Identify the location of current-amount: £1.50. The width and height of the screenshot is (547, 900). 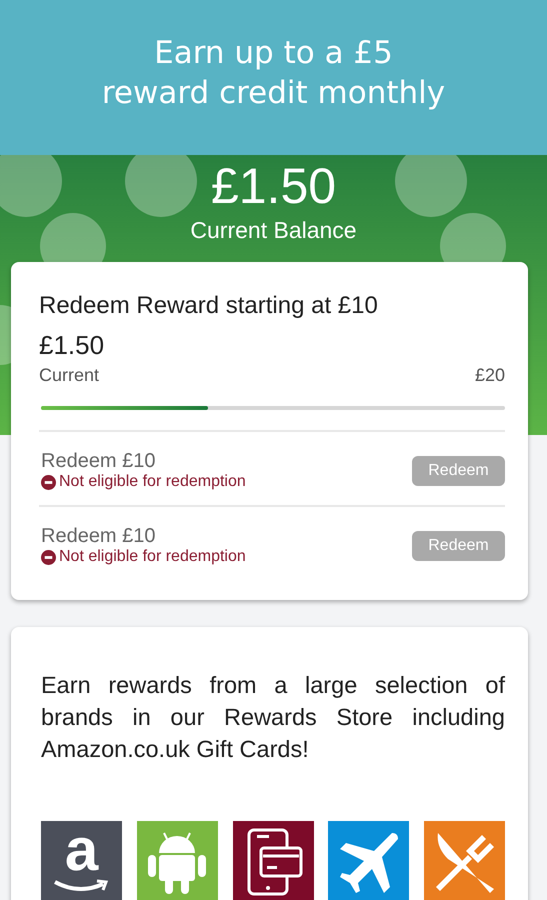
(72, 345).